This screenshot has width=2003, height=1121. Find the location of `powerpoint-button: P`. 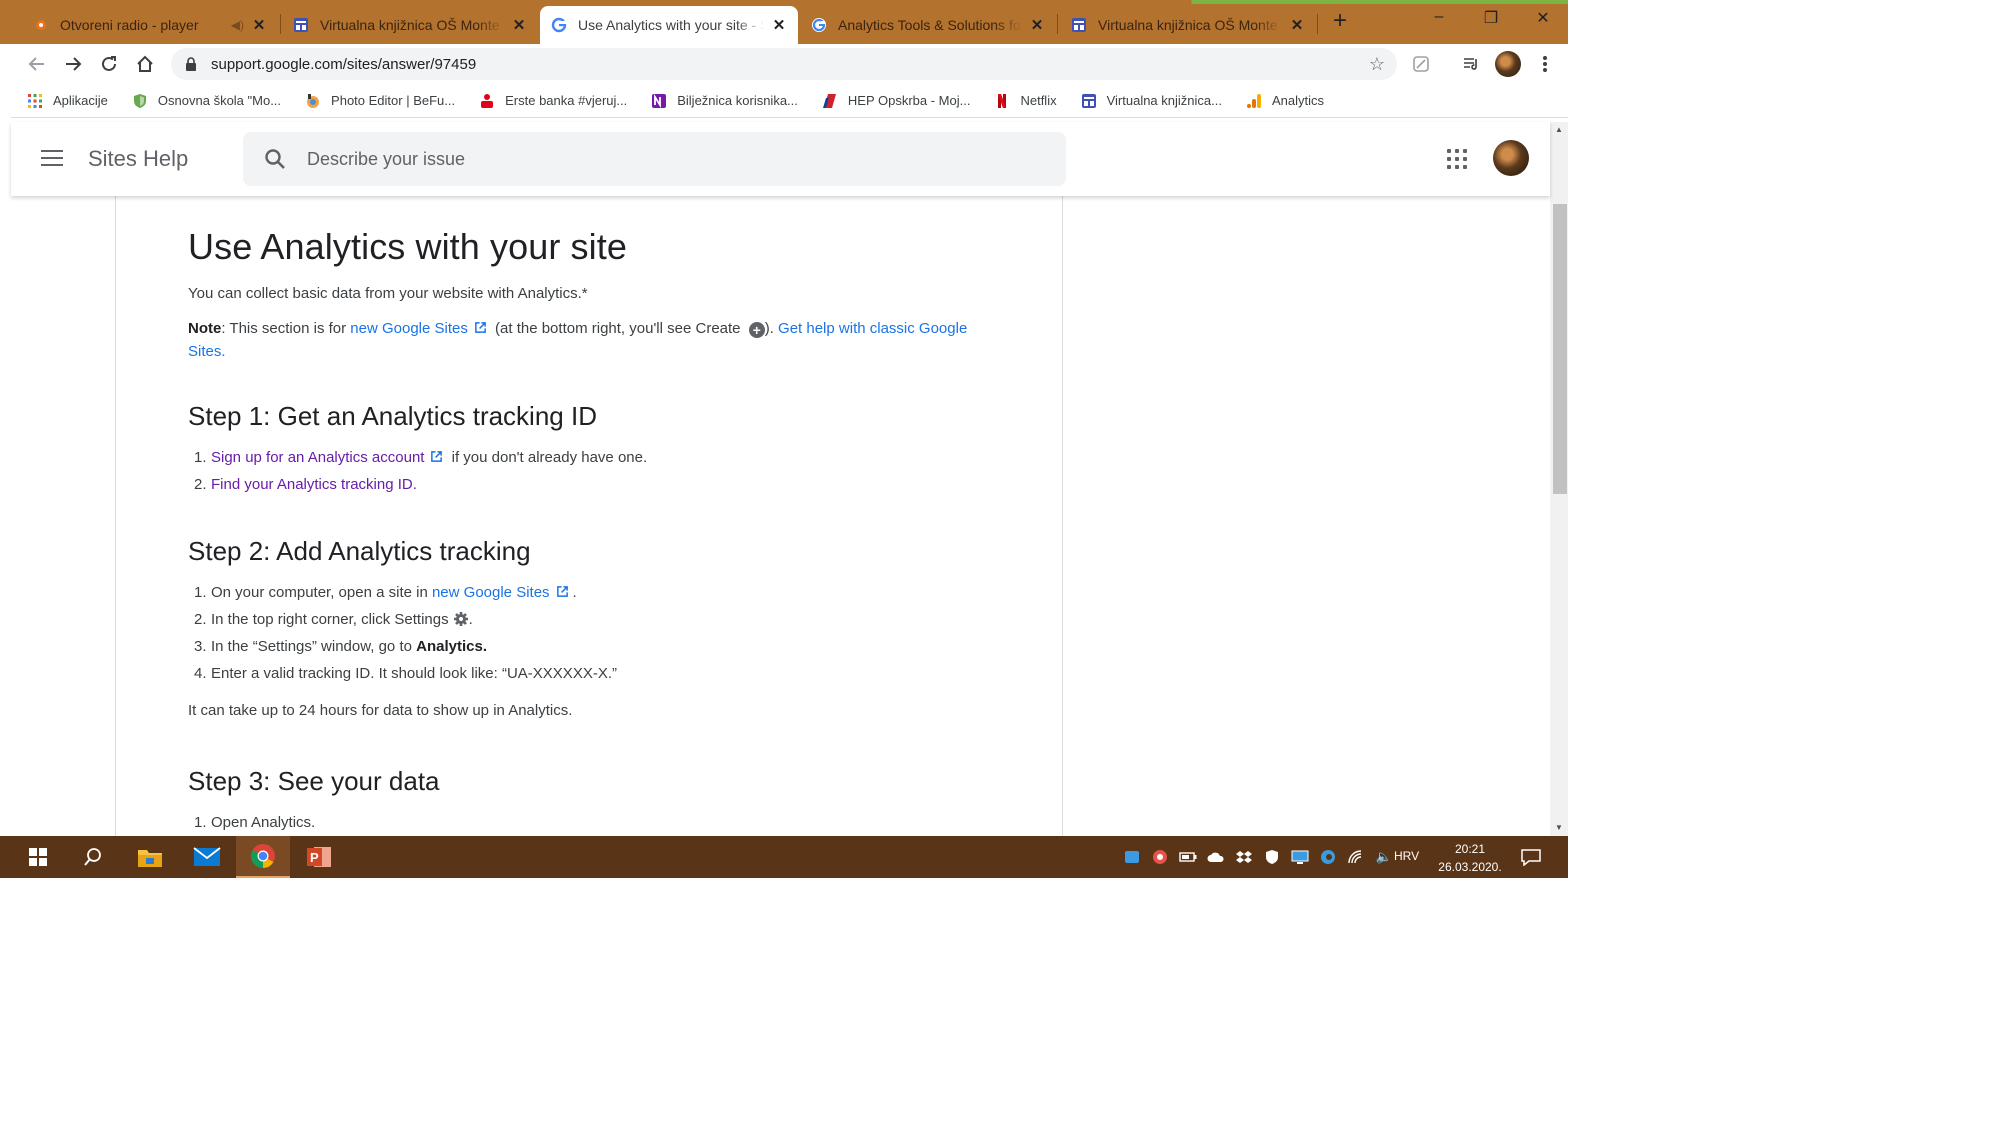

powerpoint-button: P is located at coordinates (319, 857).